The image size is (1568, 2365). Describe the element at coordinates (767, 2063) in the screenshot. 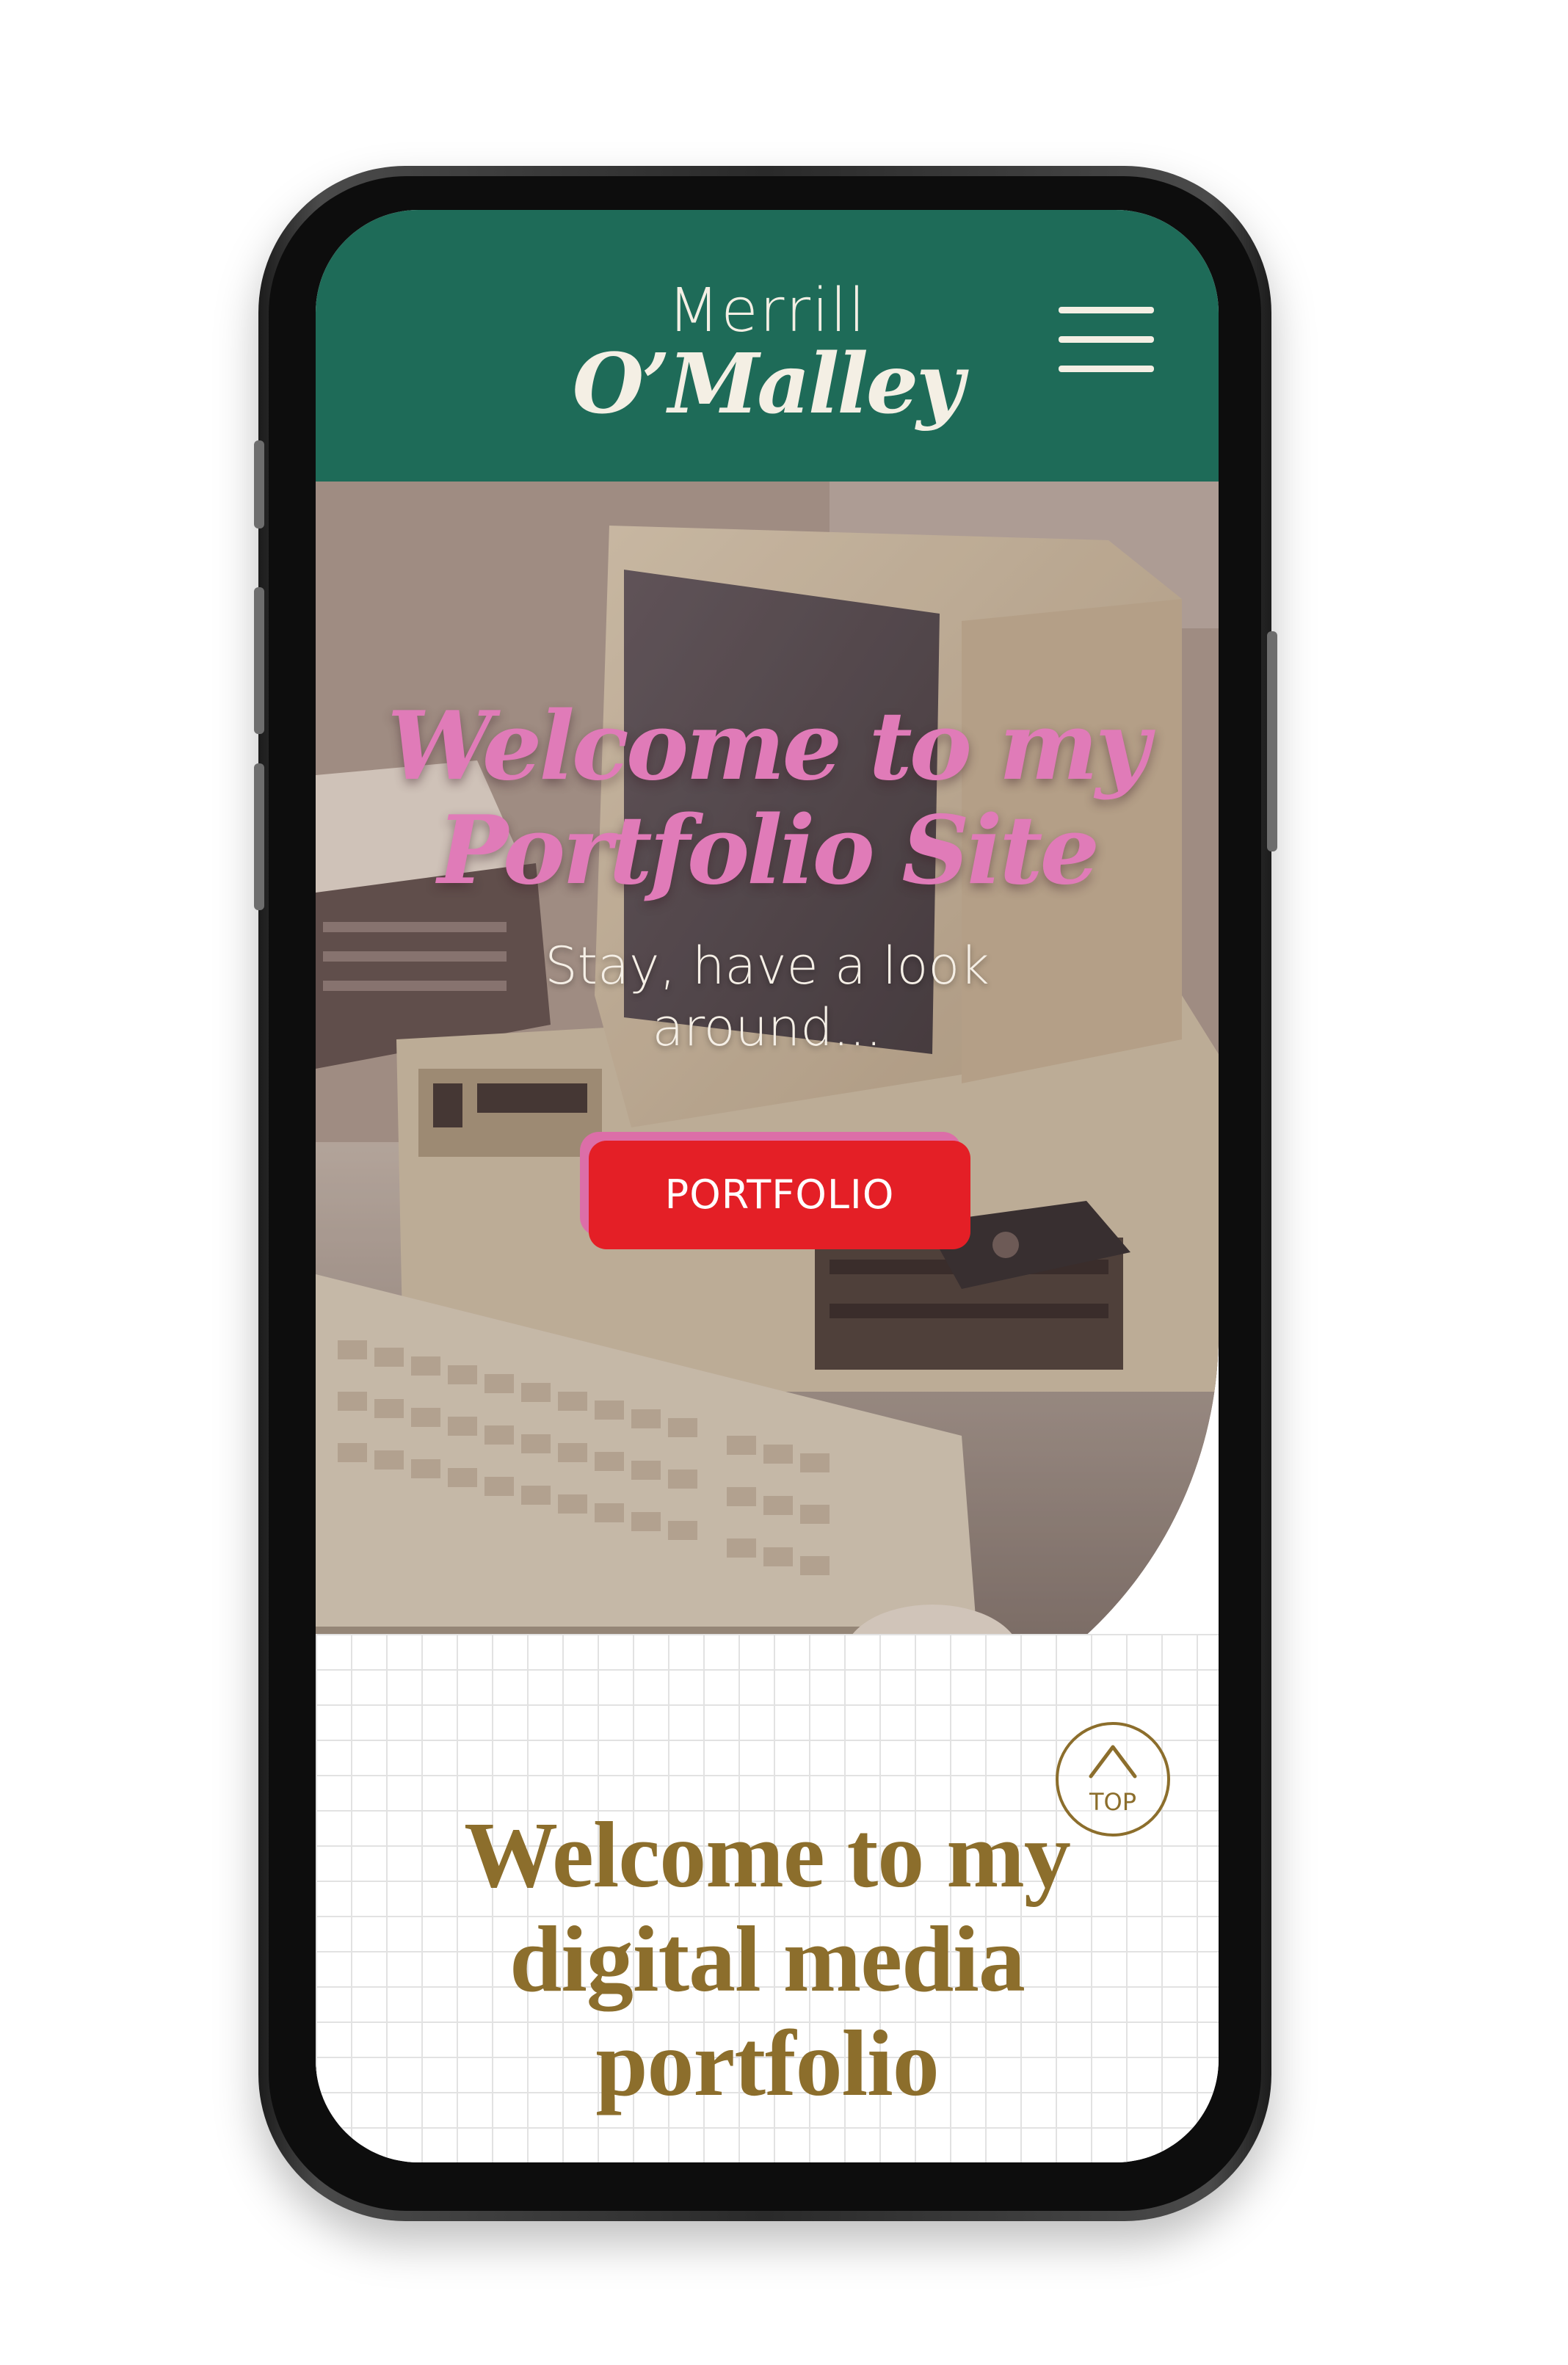

I see `intro-heading-line3: portfolio` at that location.